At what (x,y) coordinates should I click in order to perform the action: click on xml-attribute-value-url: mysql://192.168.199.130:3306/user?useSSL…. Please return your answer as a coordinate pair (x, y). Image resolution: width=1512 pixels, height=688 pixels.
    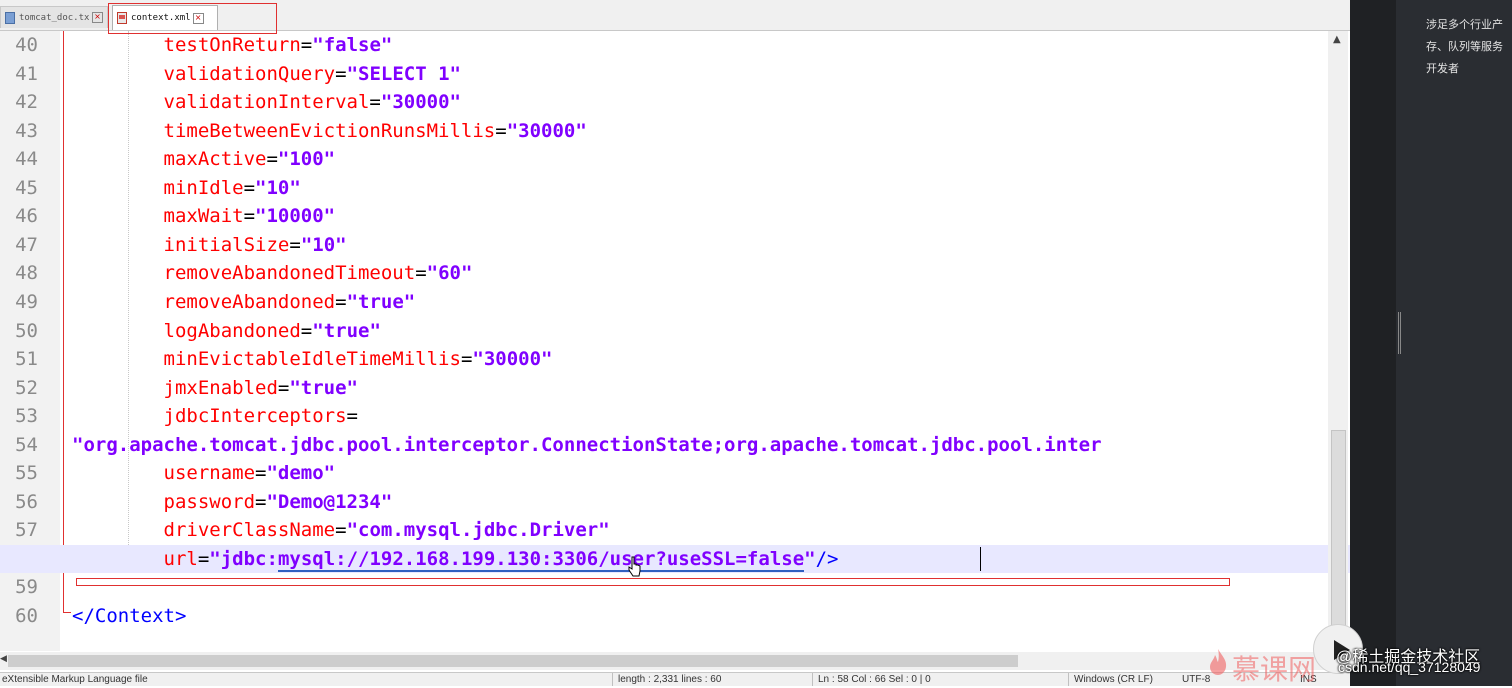
    Looking at the image, I should click on (541, 560).